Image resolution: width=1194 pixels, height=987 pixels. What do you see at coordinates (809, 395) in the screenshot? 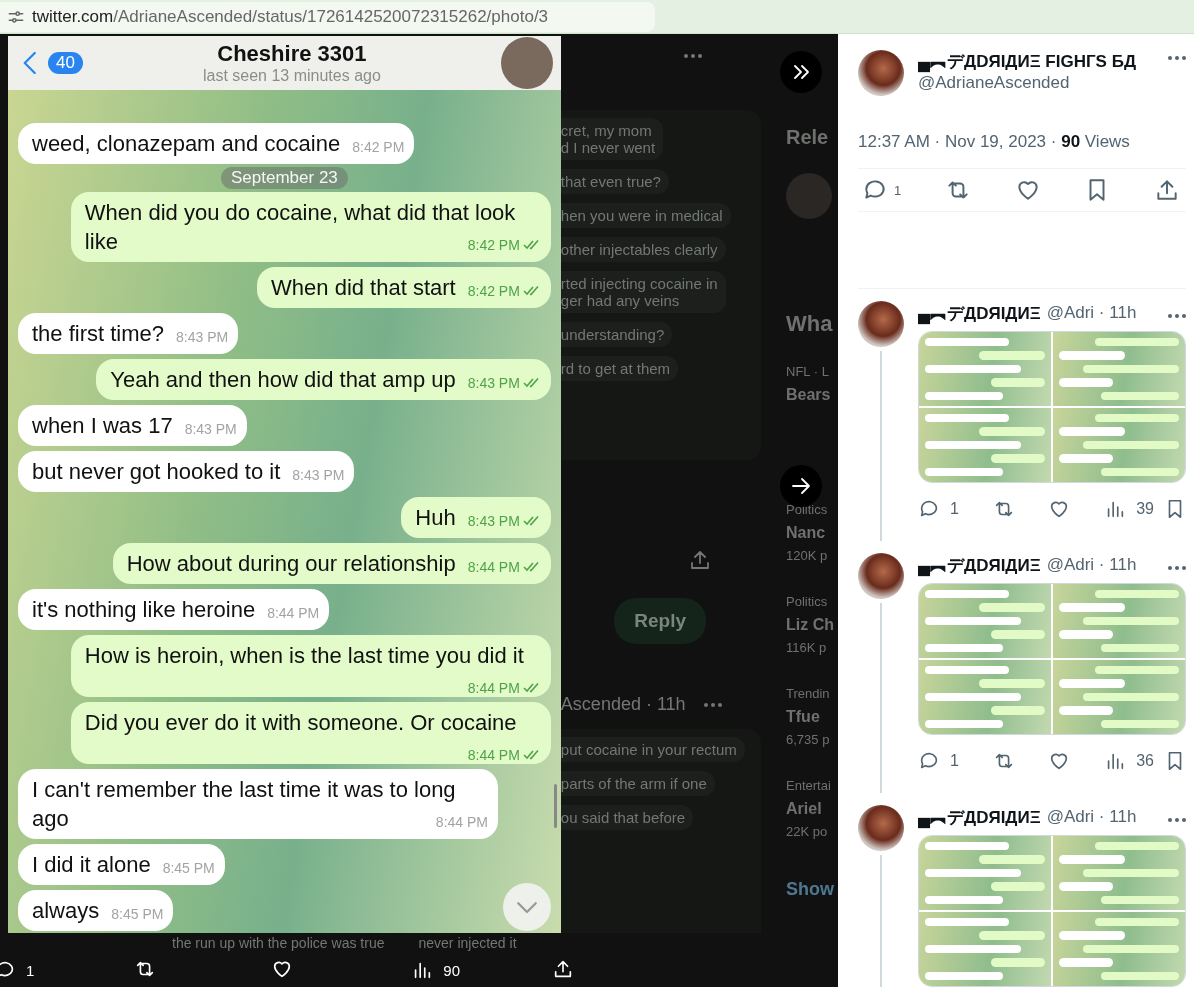
I see `dim-sidebar-title: Bears` at bounding box center [809, 395].